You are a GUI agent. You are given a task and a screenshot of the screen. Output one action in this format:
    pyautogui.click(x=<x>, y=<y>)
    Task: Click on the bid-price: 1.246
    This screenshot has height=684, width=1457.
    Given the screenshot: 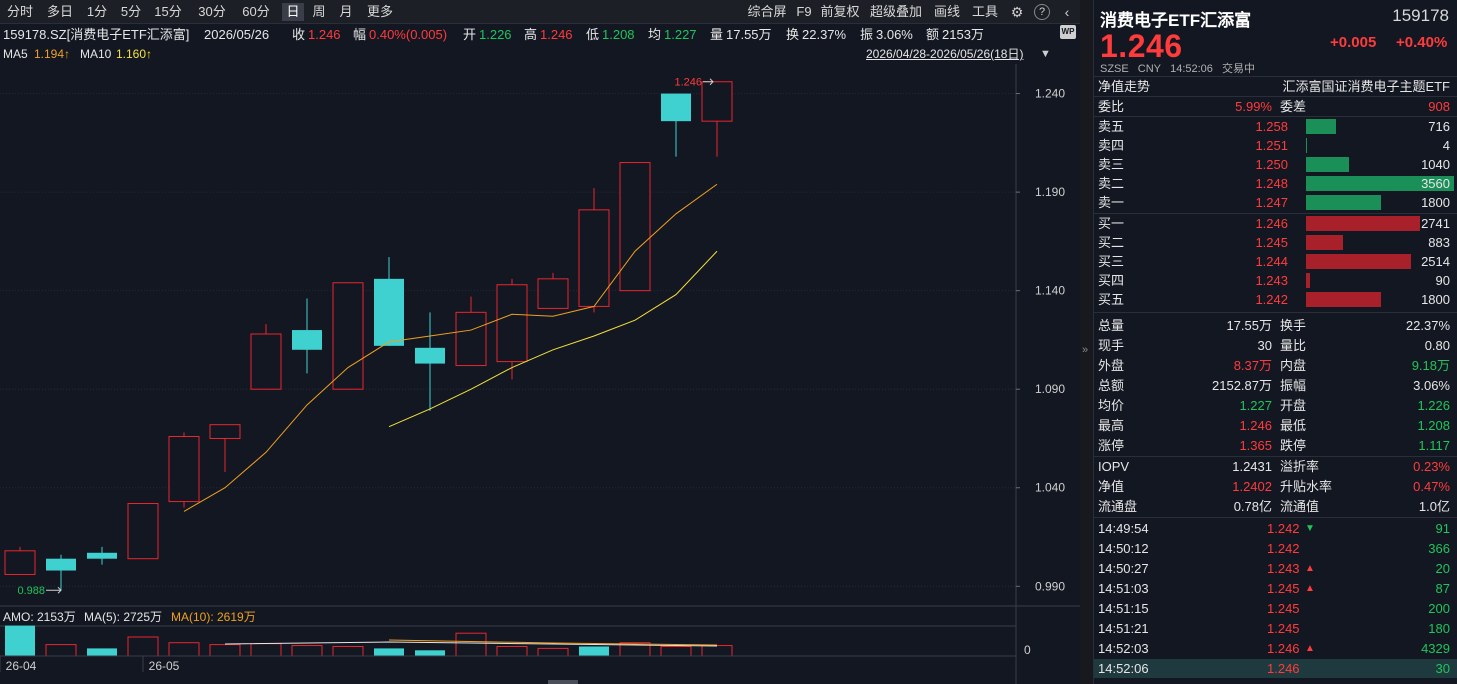 What is the action you would take?
    pyautogui.click(x=1271, y=223)
    